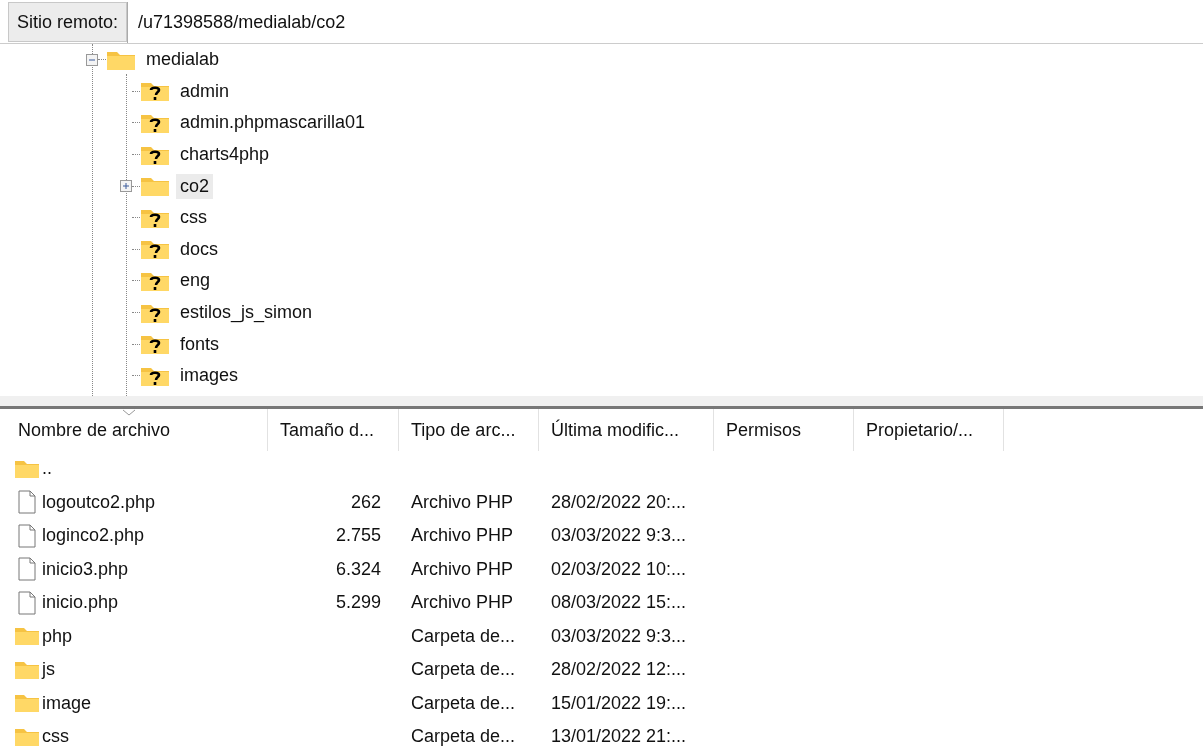 Image resolution: width=1203 pixels, height=746 pixels. I want to click on file-name: inicio3.php, so click(85, 569).